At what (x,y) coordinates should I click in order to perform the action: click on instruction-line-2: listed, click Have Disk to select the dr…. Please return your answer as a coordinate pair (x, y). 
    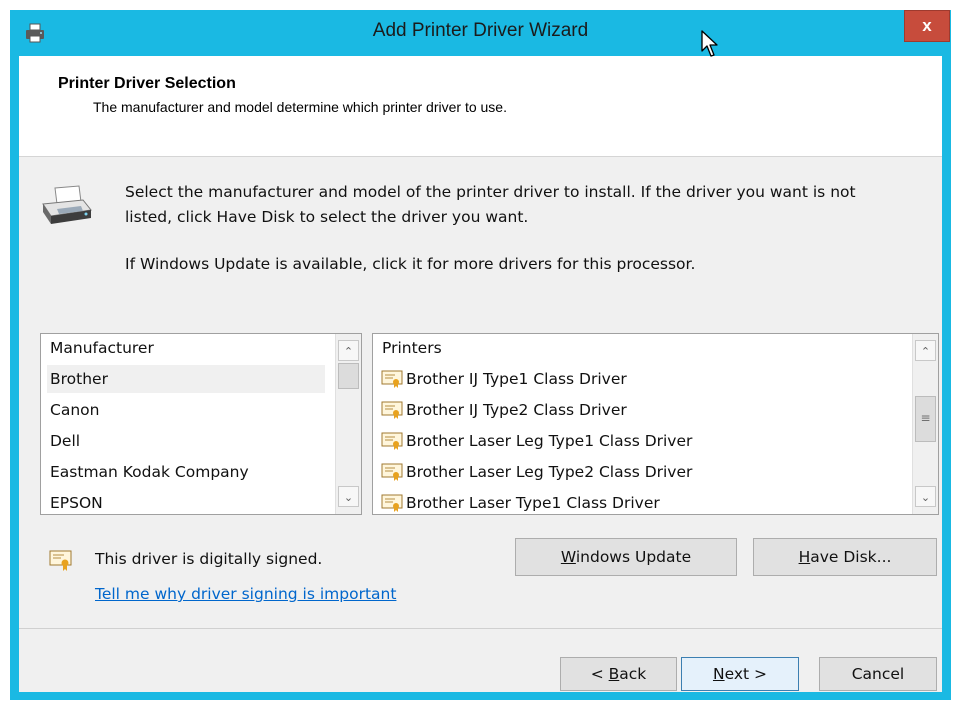
    Looking at the image, I should click on (327, 217).